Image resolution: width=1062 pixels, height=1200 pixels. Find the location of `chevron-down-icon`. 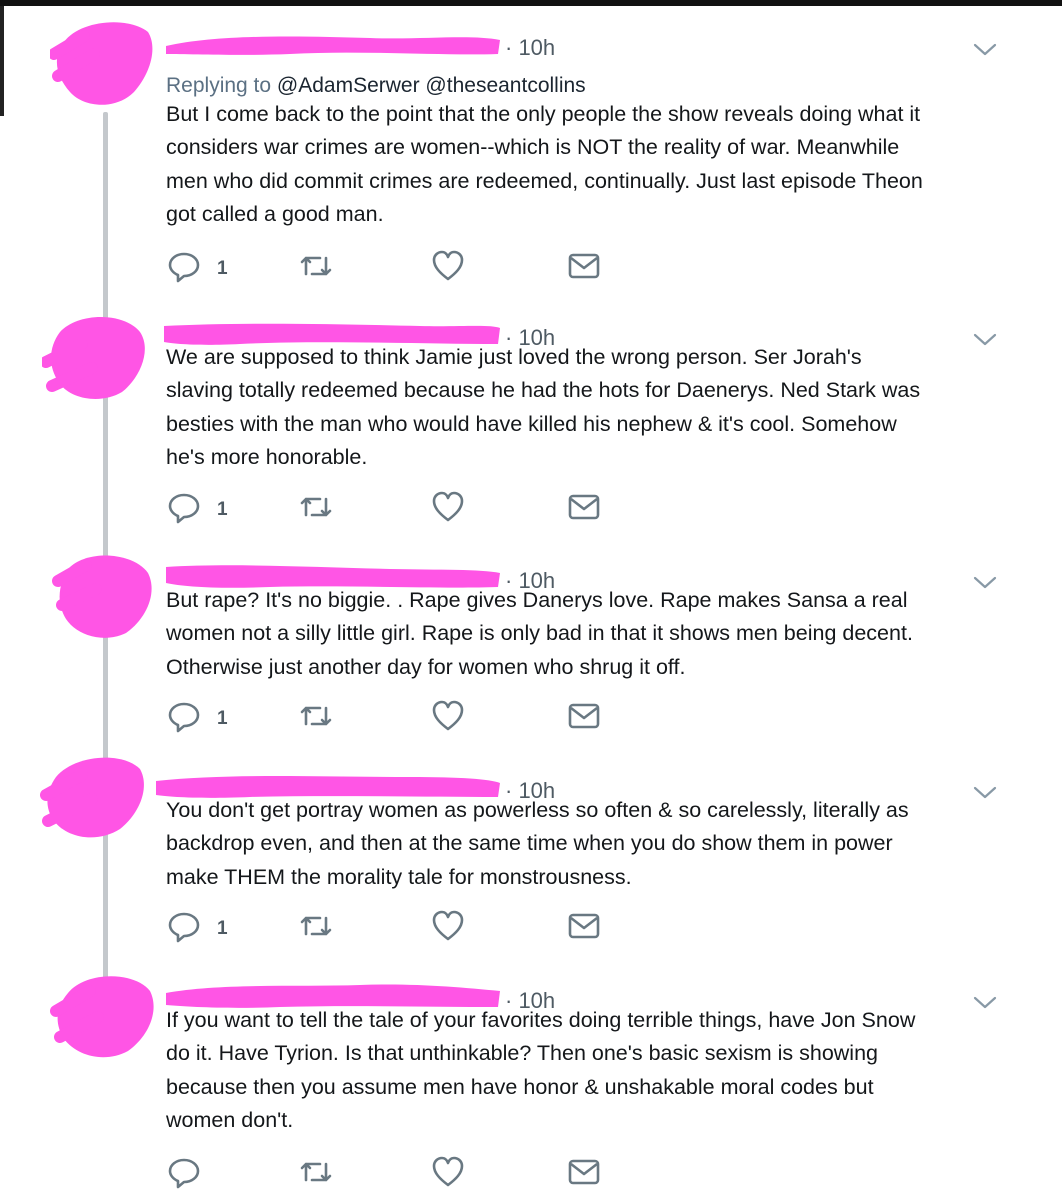

chevron-down-icon is located at coordinates (985, 50).